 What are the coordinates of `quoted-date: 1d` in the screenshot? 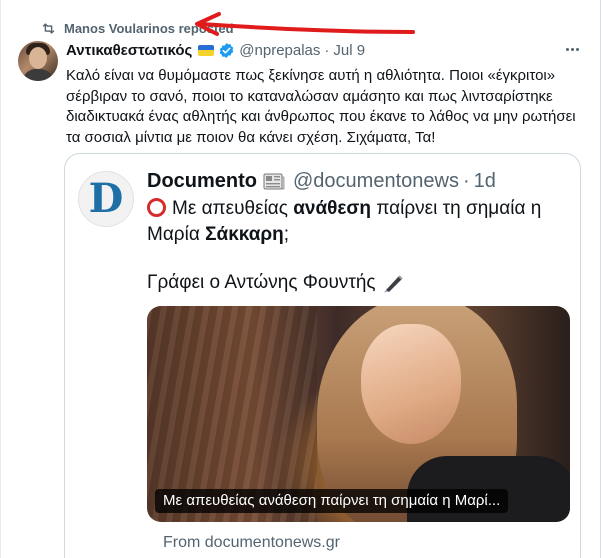 It's located at (485, 181).